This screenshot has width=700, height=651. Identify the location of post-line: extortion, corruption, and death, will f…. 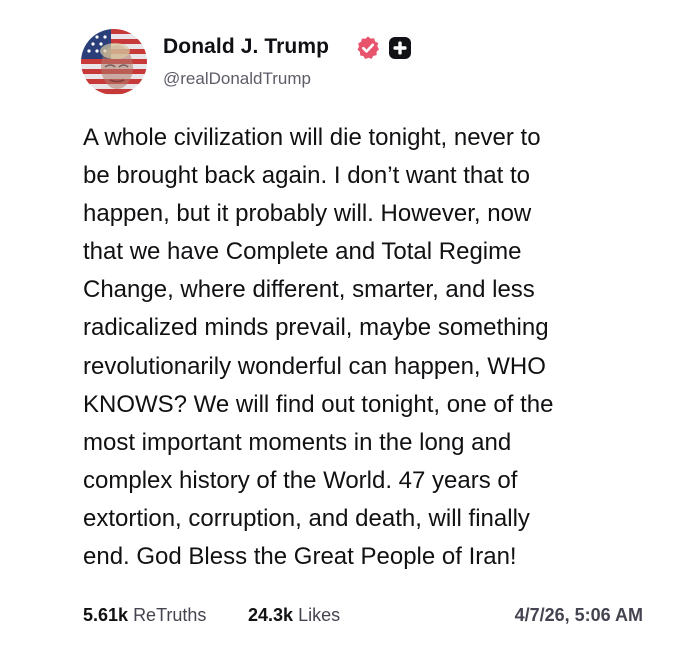
(306, 518).